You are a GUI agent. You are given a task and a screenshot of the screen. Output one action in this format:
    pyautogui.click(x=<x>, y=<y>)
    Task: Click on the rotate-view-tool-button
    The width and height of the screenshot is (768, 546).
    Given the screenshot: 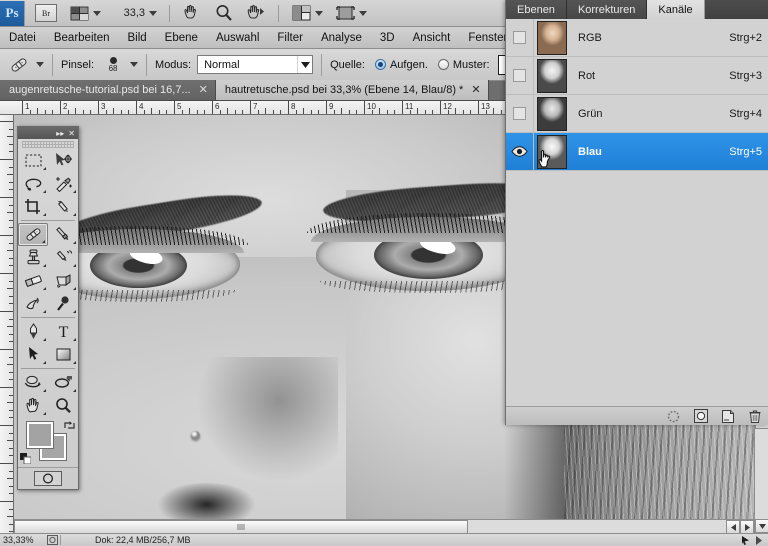 What is the action you would take?
    pyautogui.click(x=250, y=13)
    